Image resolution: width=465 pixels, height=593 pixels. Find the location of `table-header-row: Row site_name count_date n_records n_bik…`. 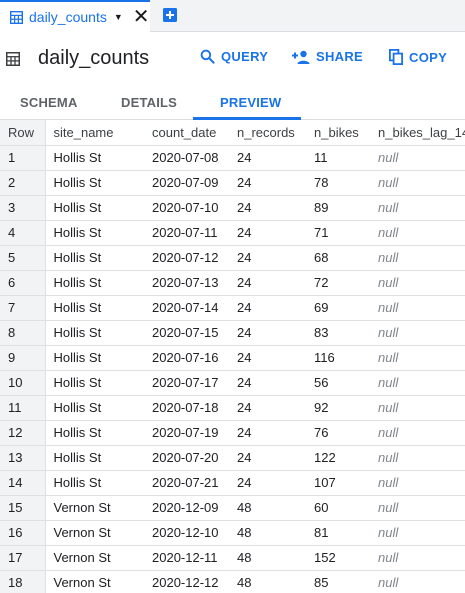

table-header-row: Row site_name count_date n_records n_bik… is located at coordinates (232, 133).